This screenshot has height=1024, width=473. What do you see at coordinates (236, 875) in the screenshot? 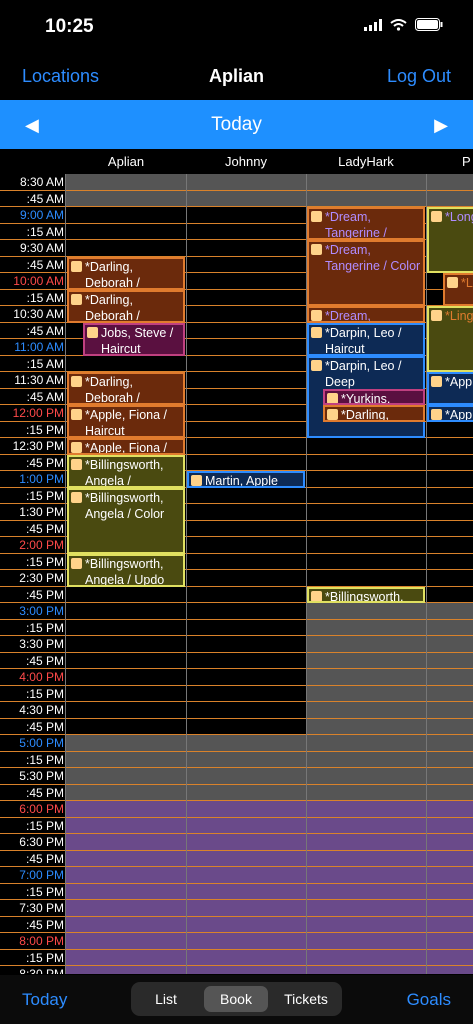
I see `time-slot: 7:00 PM` at bounding box center [236, 875].